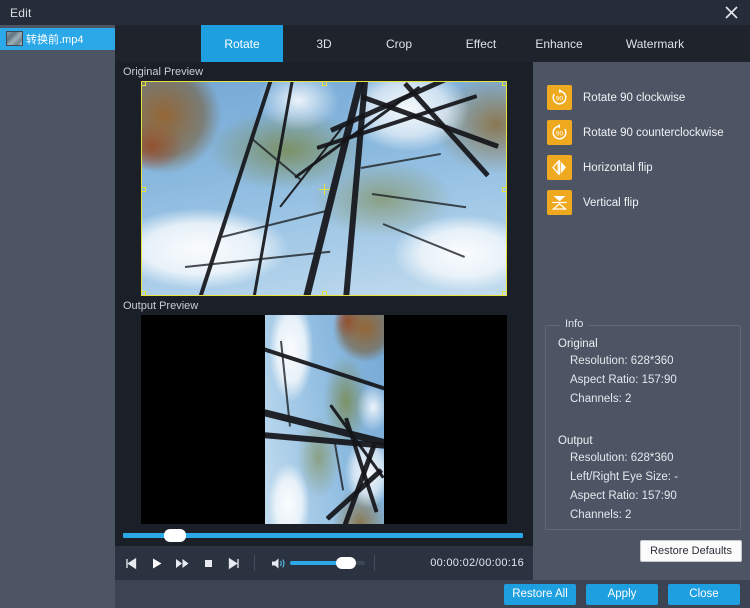 The width and height of the screenshot is (750, 608). Describe the element at coordinates (653, 132) in the screenshot. I see `rotate-option-label: Rotate 90 counterclockwise` at that location.